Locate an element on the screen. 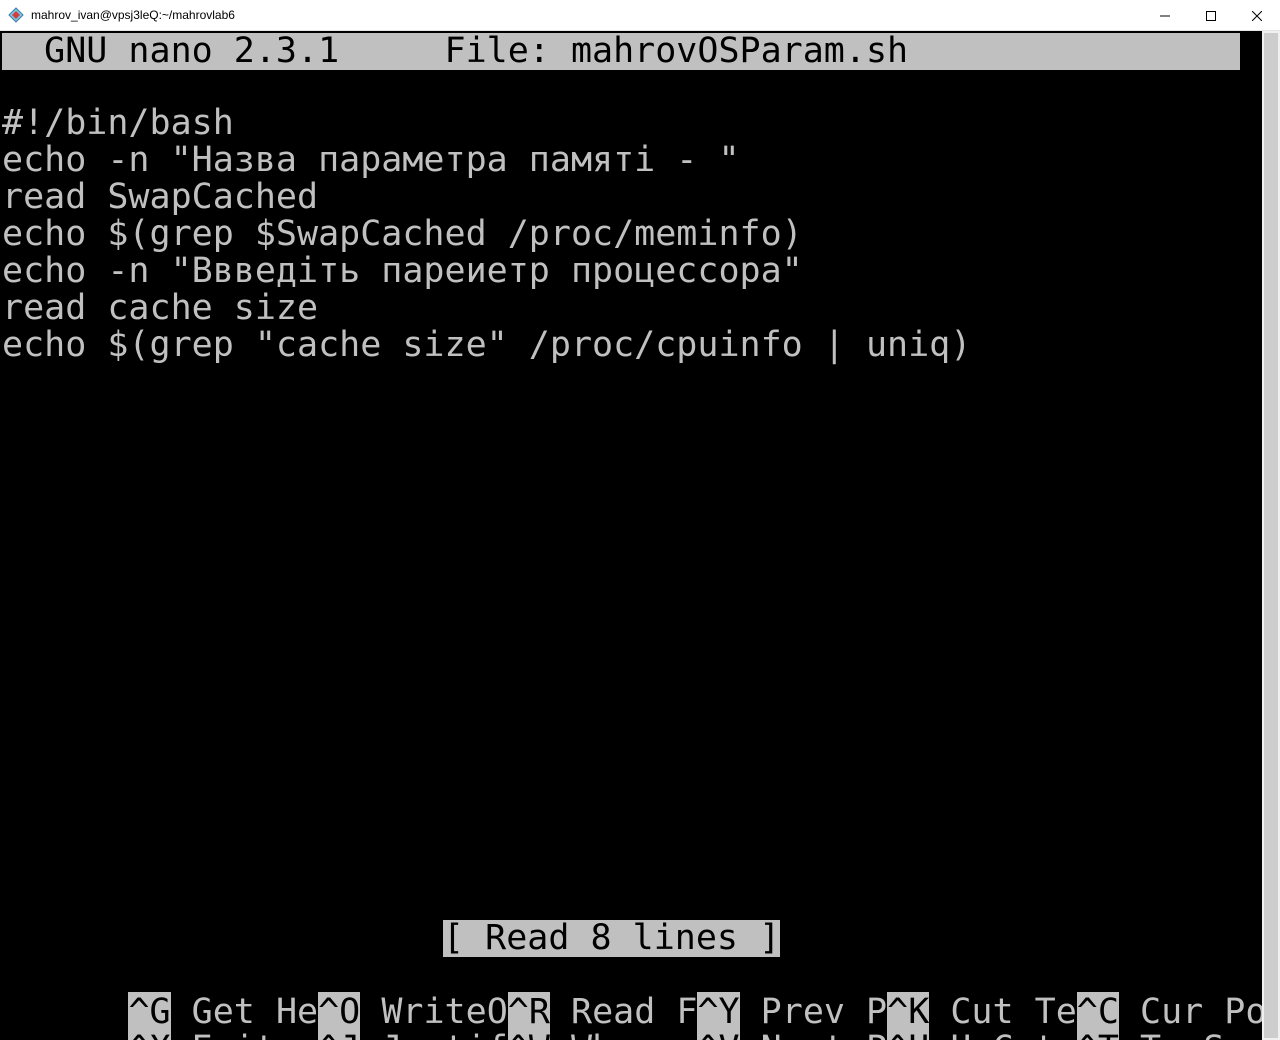  close-icon is located at coordinates (1257, 15).